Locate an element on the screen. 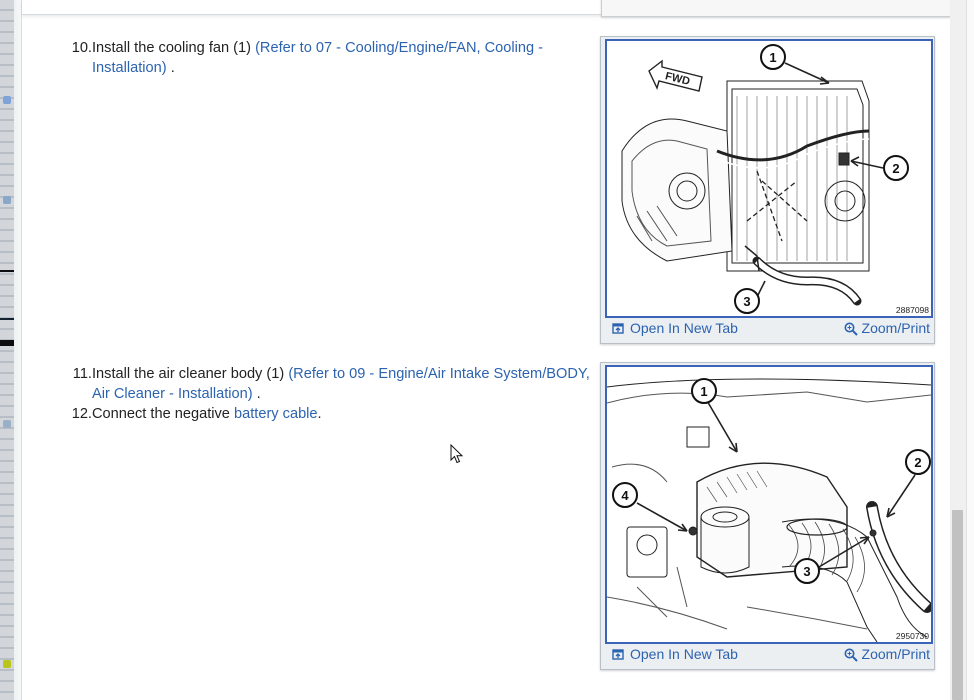 The image size is (974, 700). figure-code: 2950730 is located at coordinates (912, 636).